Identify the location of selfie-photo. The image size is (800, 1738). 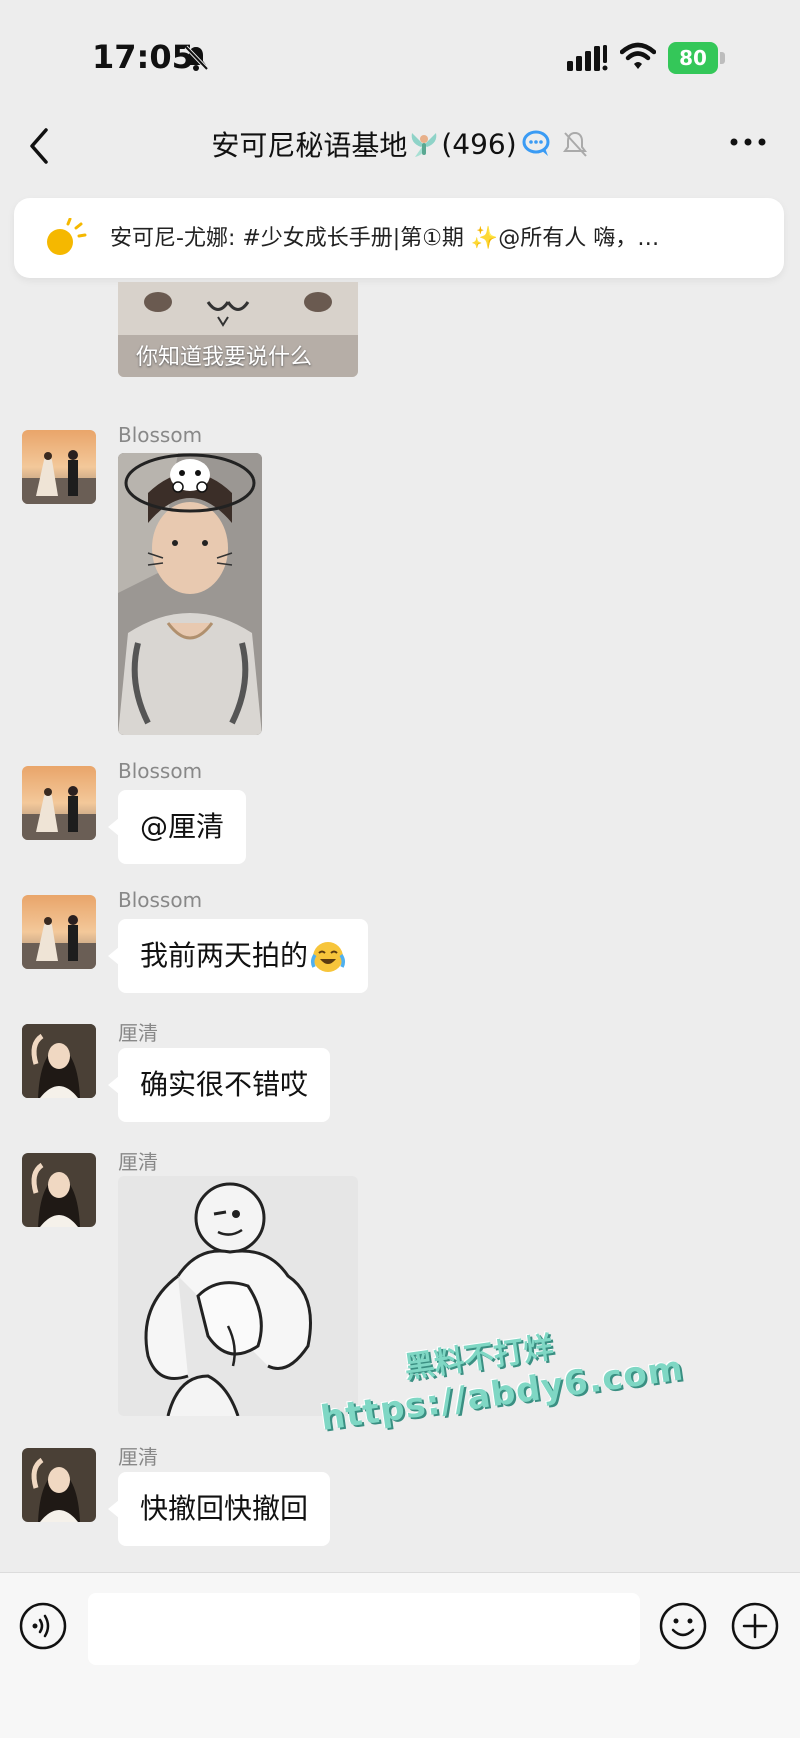
(190, 594).